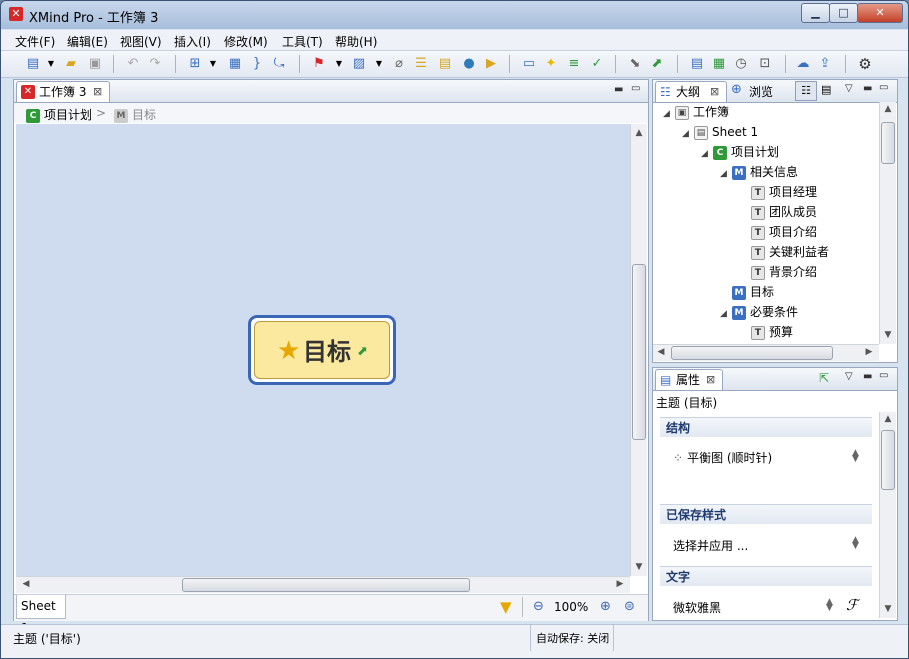 Image resolution: width=909 pixels, height=659 pixels. What do you see at coordinates (691, 91) in the screenshot?
I see `tab-outline: ☷ 大纲 ⊠` at bounding box center [691, 91].